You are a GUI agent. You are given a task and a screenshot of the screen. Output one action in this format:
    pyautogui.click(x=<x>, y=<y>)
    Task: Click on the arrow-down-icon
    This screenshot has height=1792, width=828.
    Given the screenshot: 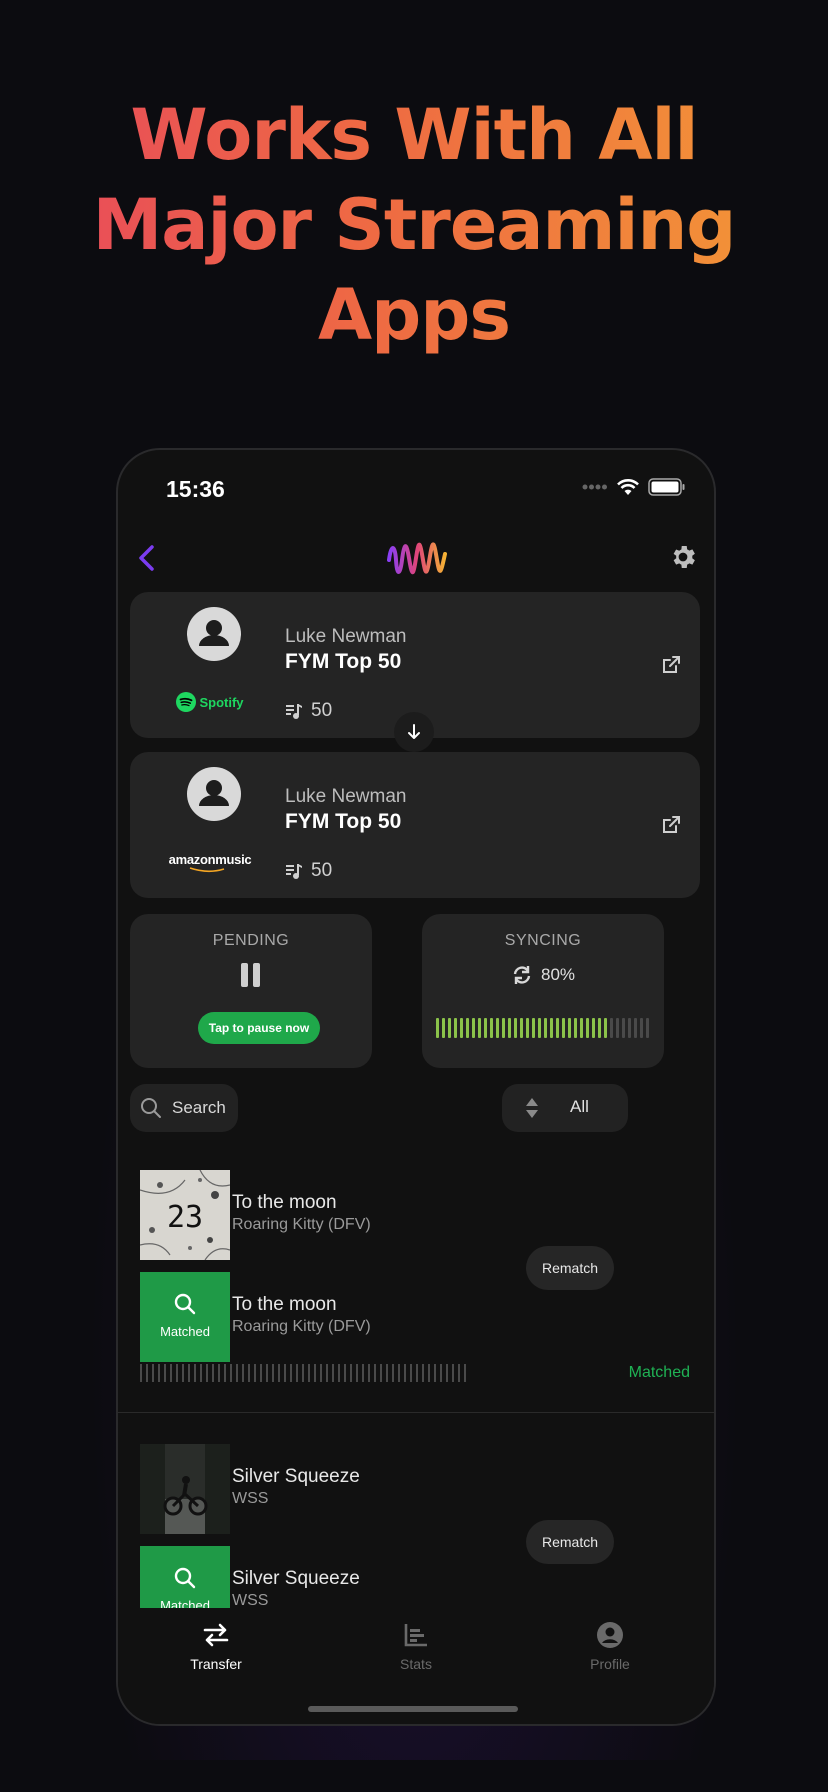 What is the action you would take?
    pyautogui.click(x=414, y=731)
    